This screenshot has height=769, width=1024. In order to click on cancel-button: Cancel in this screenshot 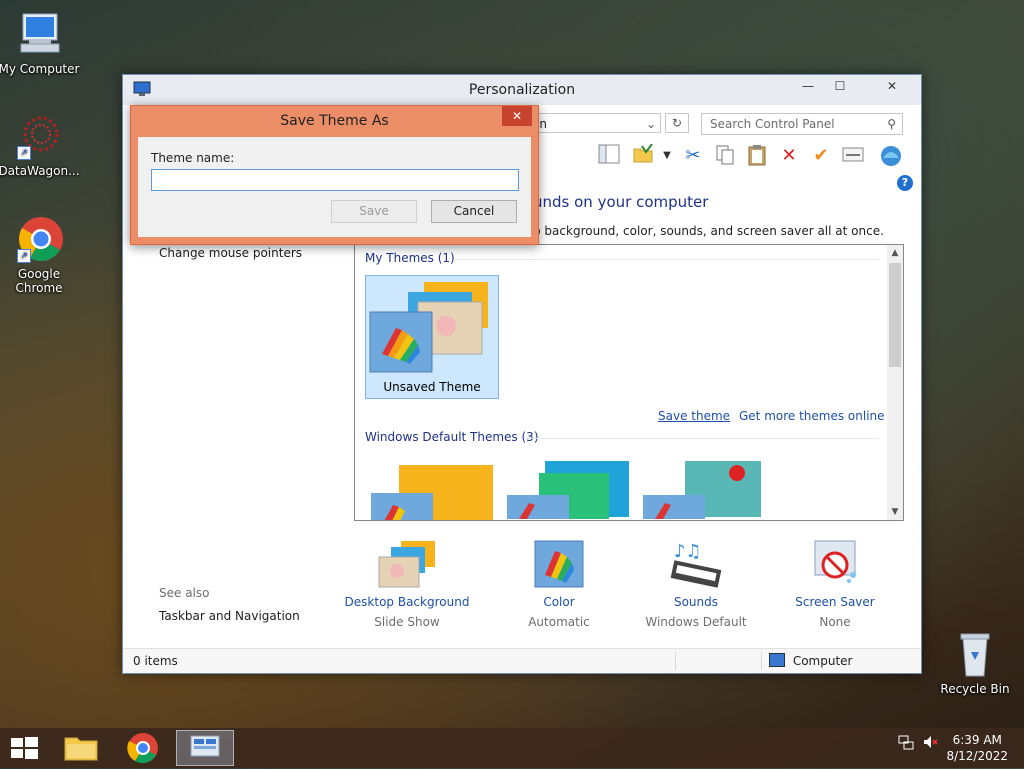, I will do `click(474, 211)`.